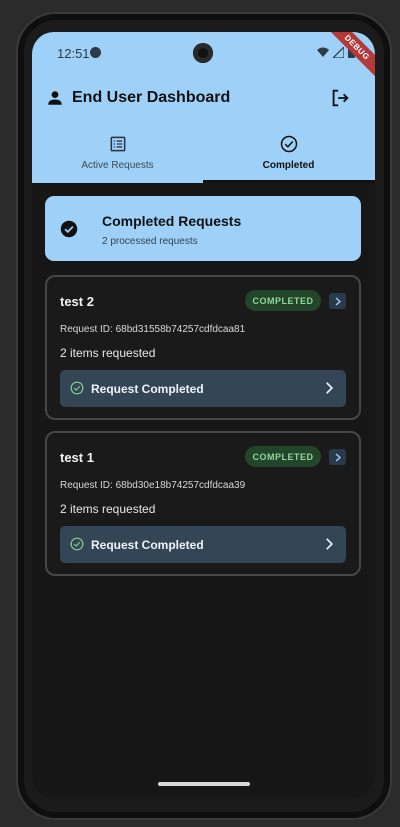 This screenshot has height=827, width=400. Describe the element at coordinates (323, 52) in the screenshot. I see `wifi-icon` at that location.